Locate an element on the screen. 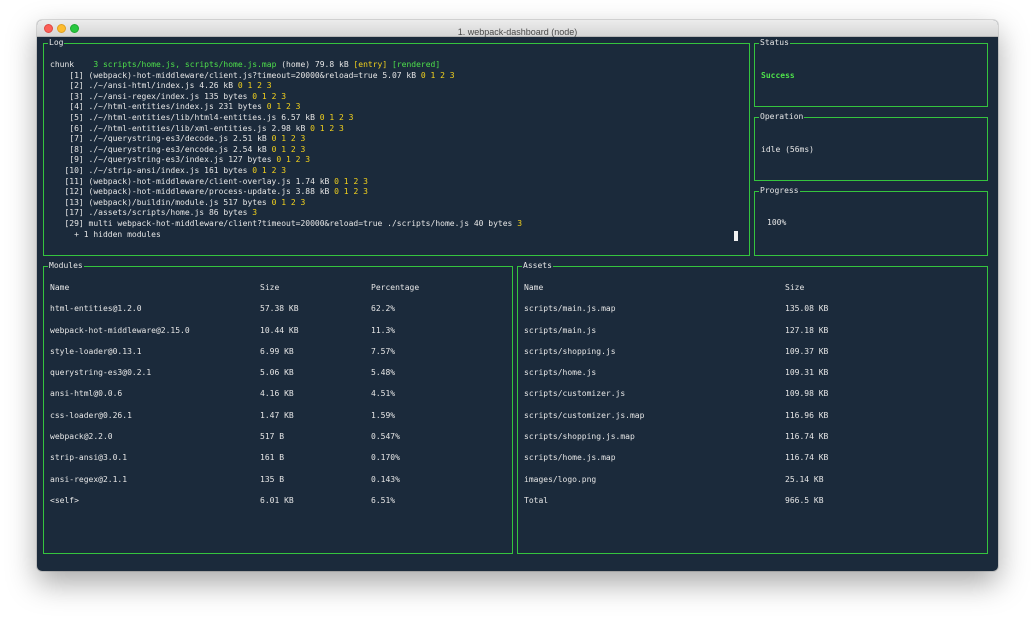 The image size is (1035, 624). terminal-cursor is located at coordinates (736, 236).